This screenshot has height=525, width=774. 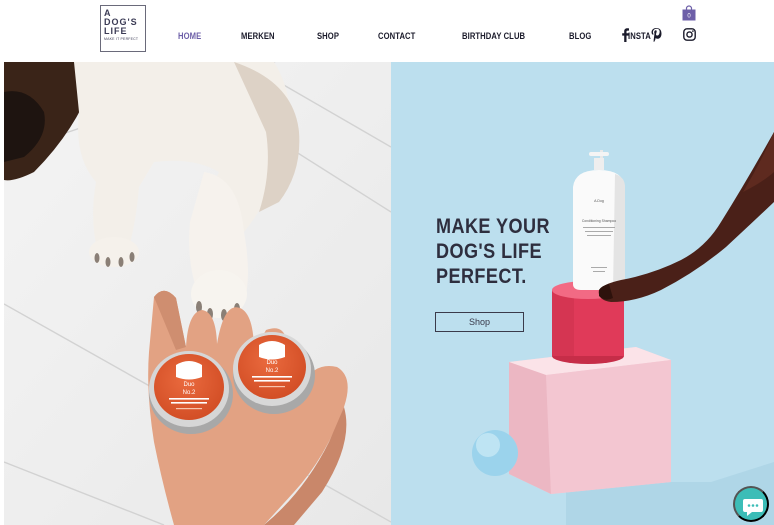 What do you see at coordinates (272, 363) in the screenshot?
I see `tin-2-brand: Duo` at bounding box center [272, 363].